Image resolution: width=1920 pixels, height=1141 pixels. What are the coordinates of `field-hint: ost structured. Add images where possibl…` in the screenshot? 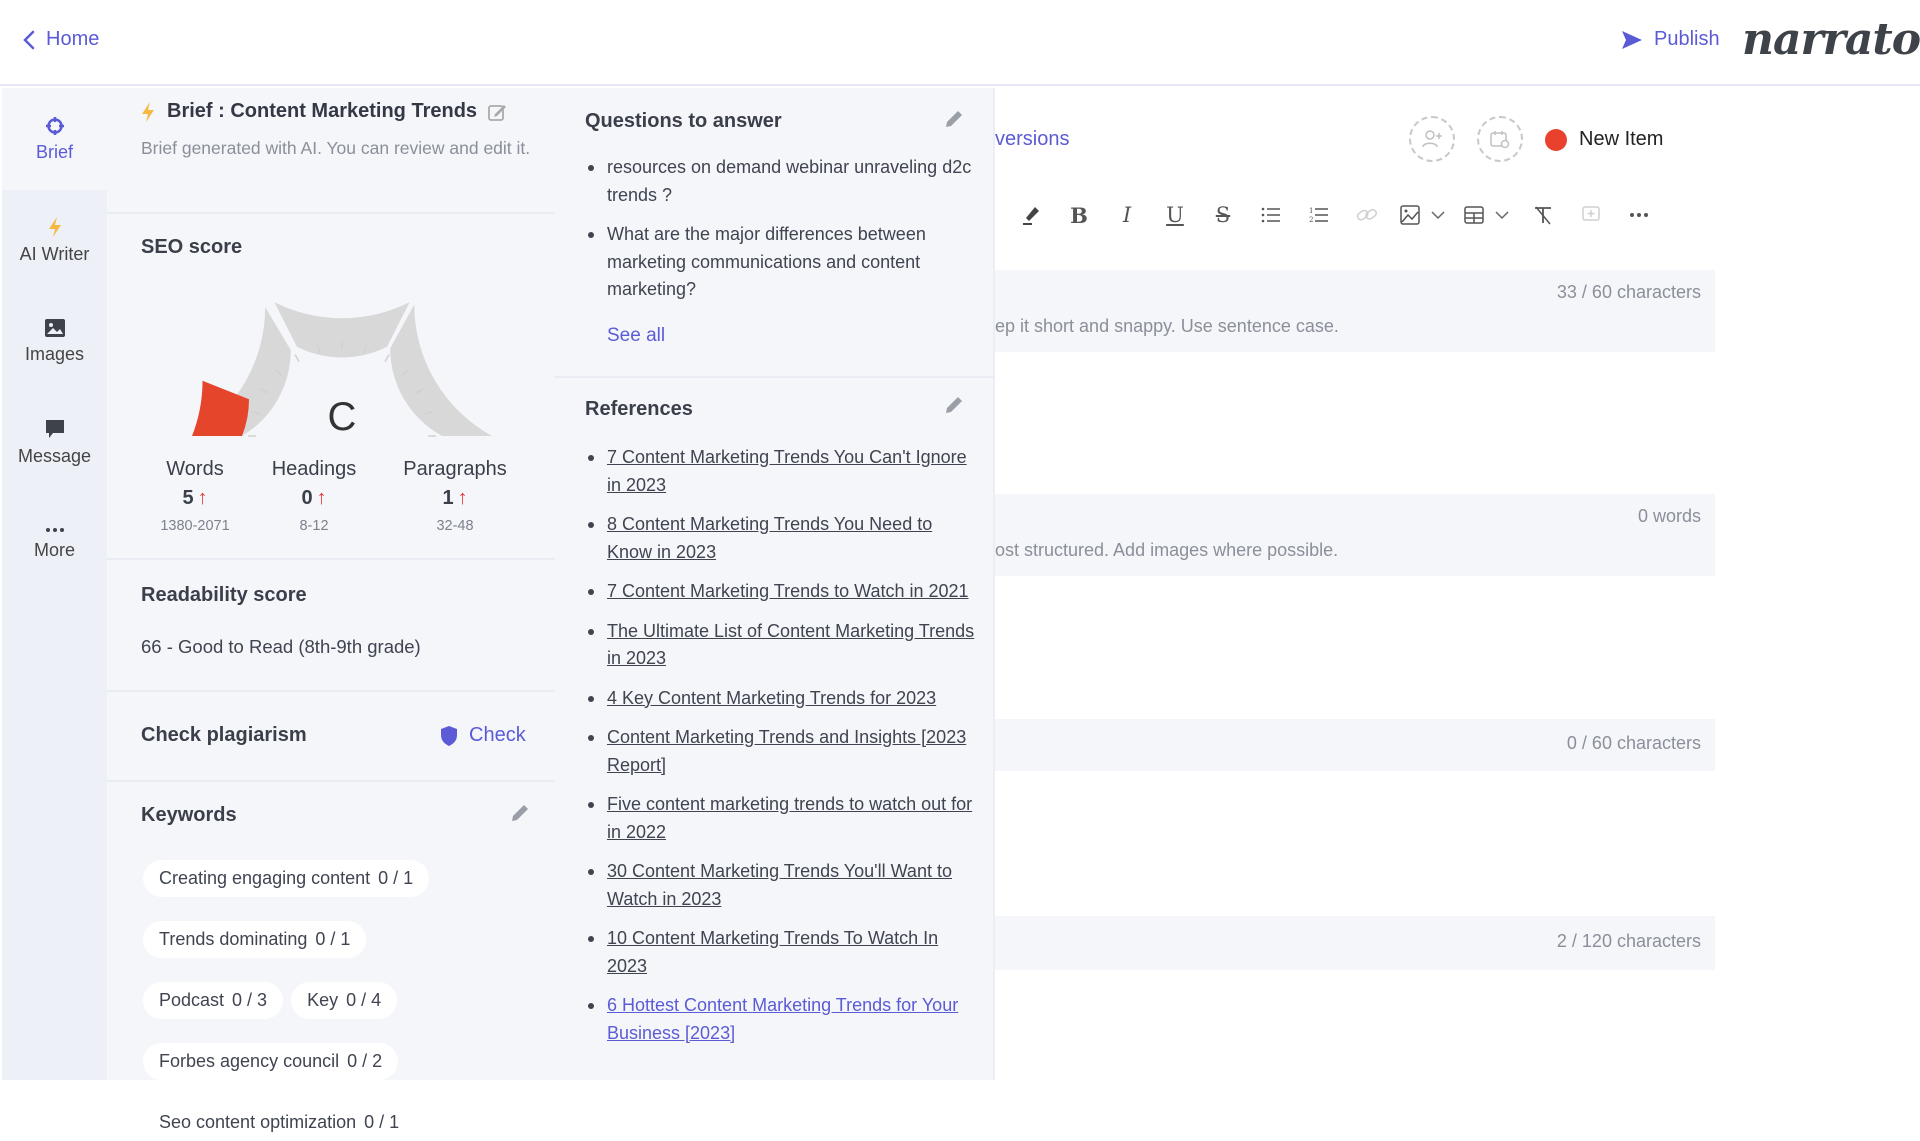 It's located at (1167, 550).